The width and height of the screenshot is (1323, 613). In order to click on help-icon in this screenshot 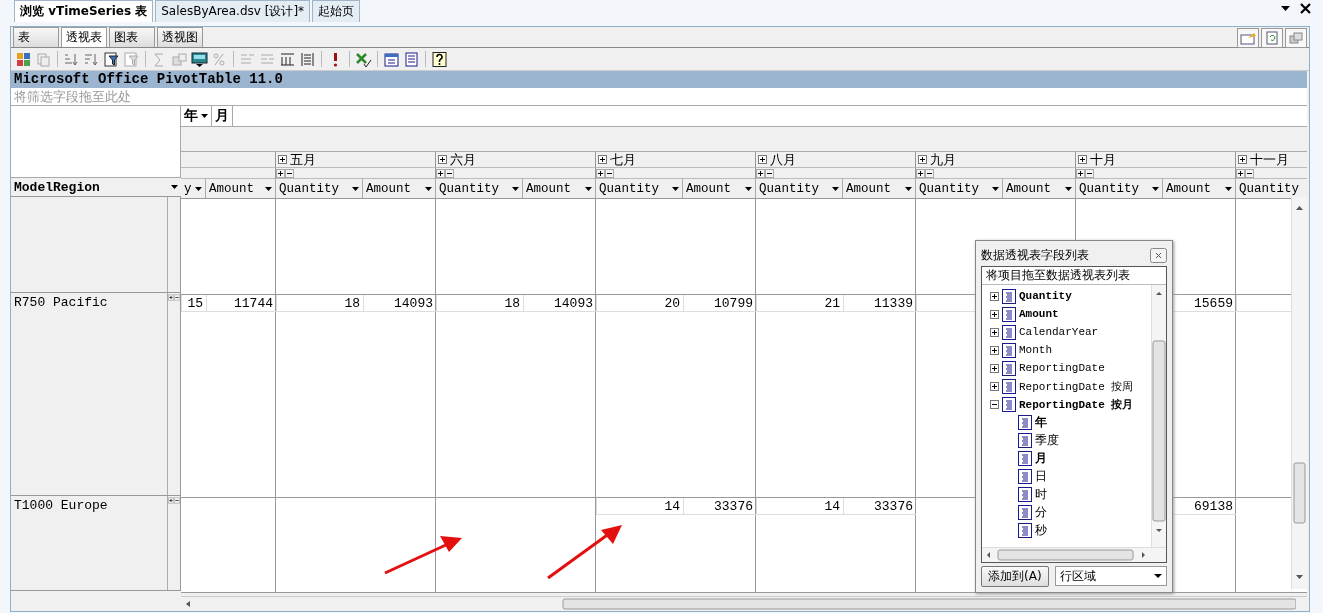, I will do `click(439, 59)`.